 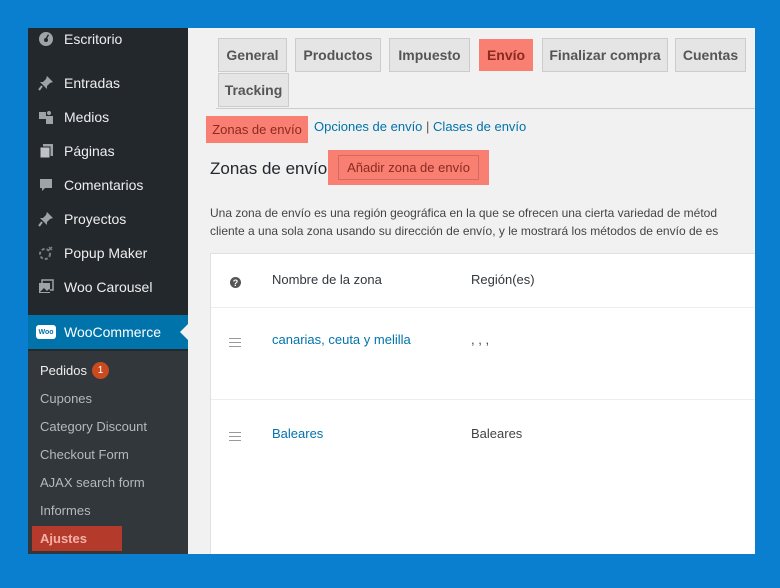 I want to click on header-divider, so click(x=483, y=307).